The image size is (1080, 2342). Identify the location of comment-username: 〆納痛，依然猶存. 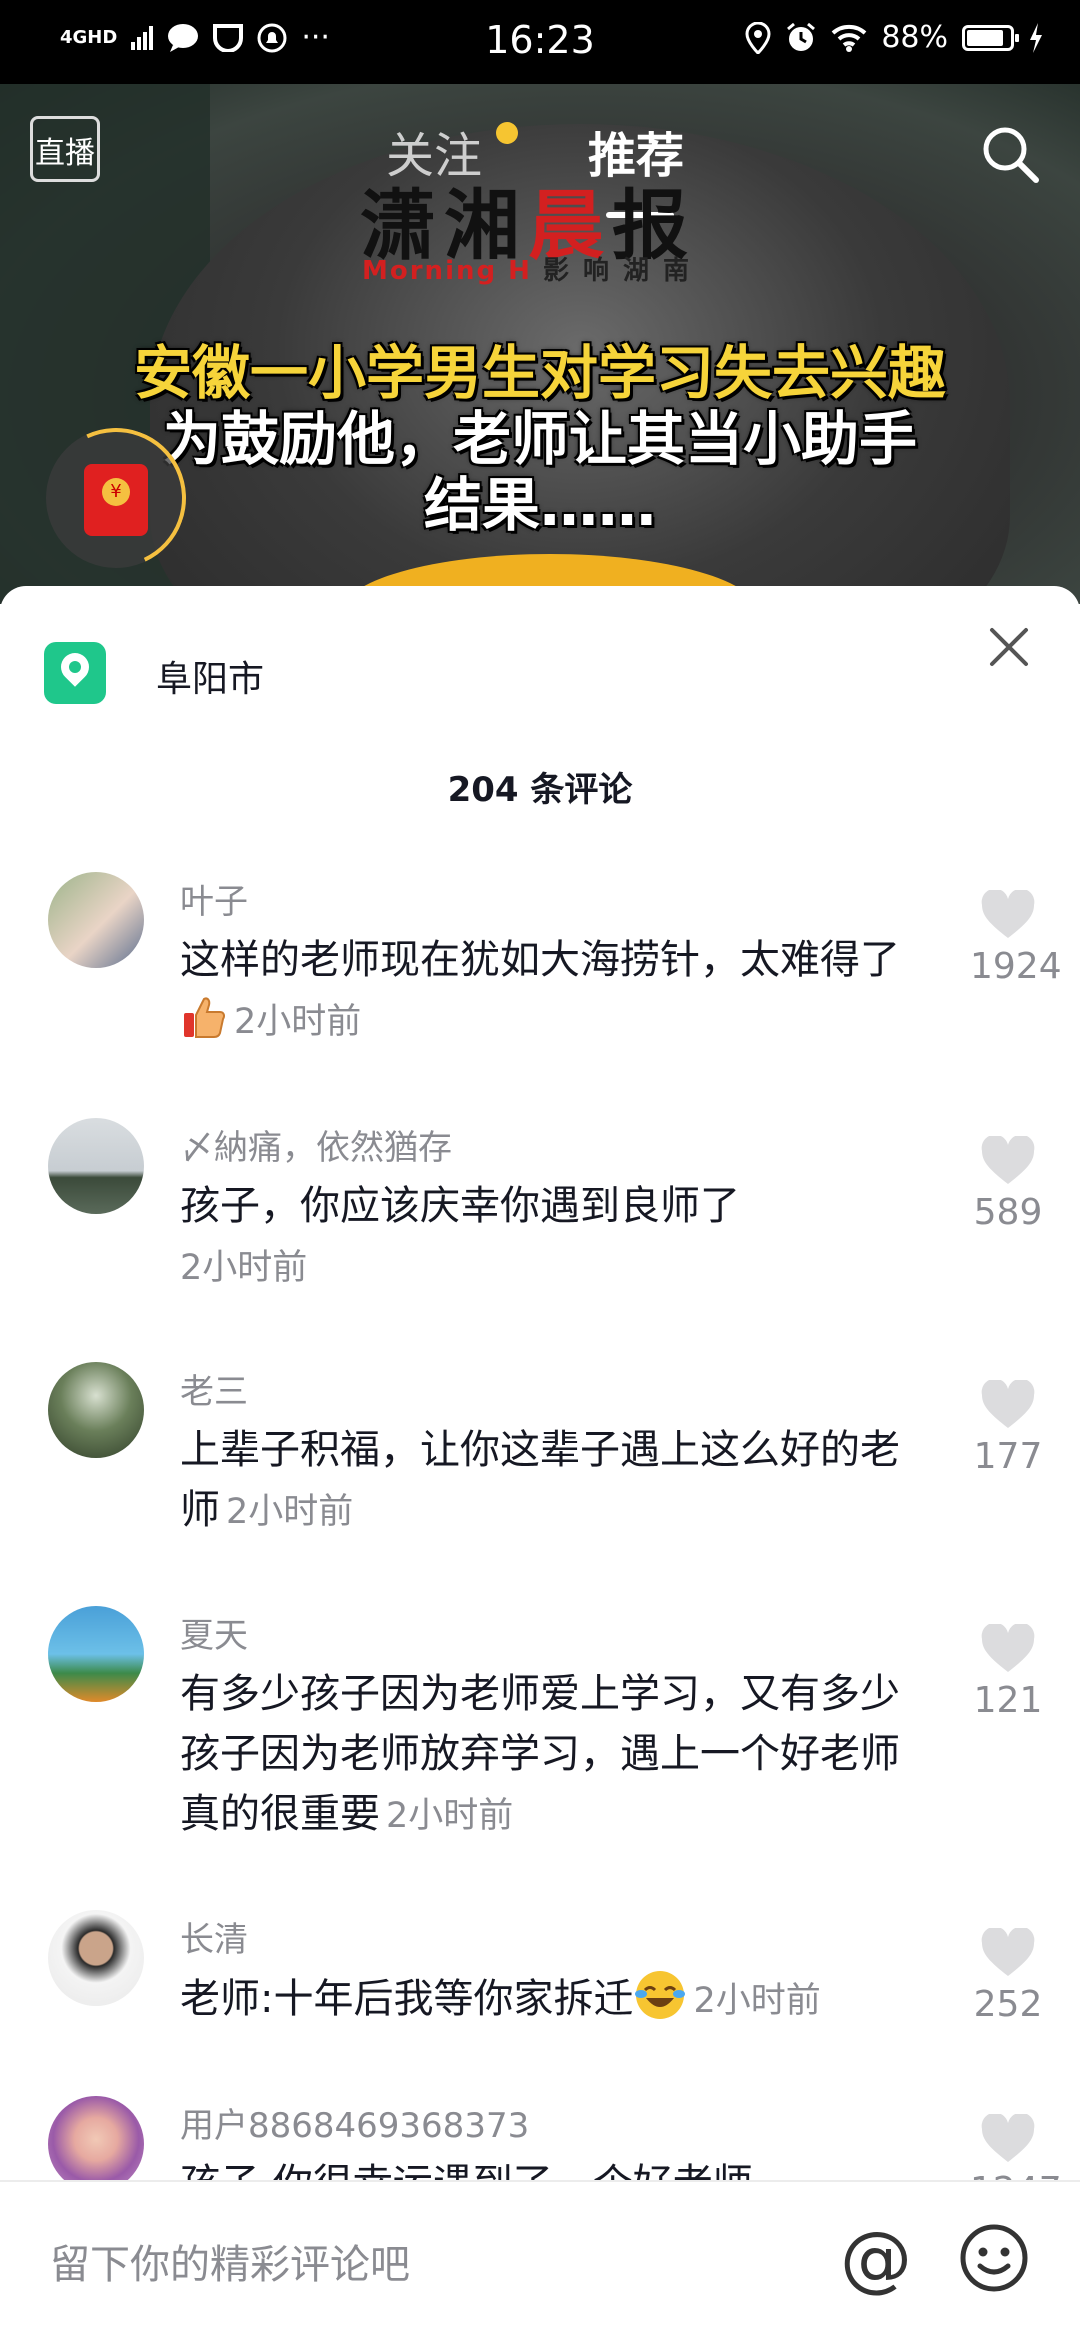
(316, 1144).